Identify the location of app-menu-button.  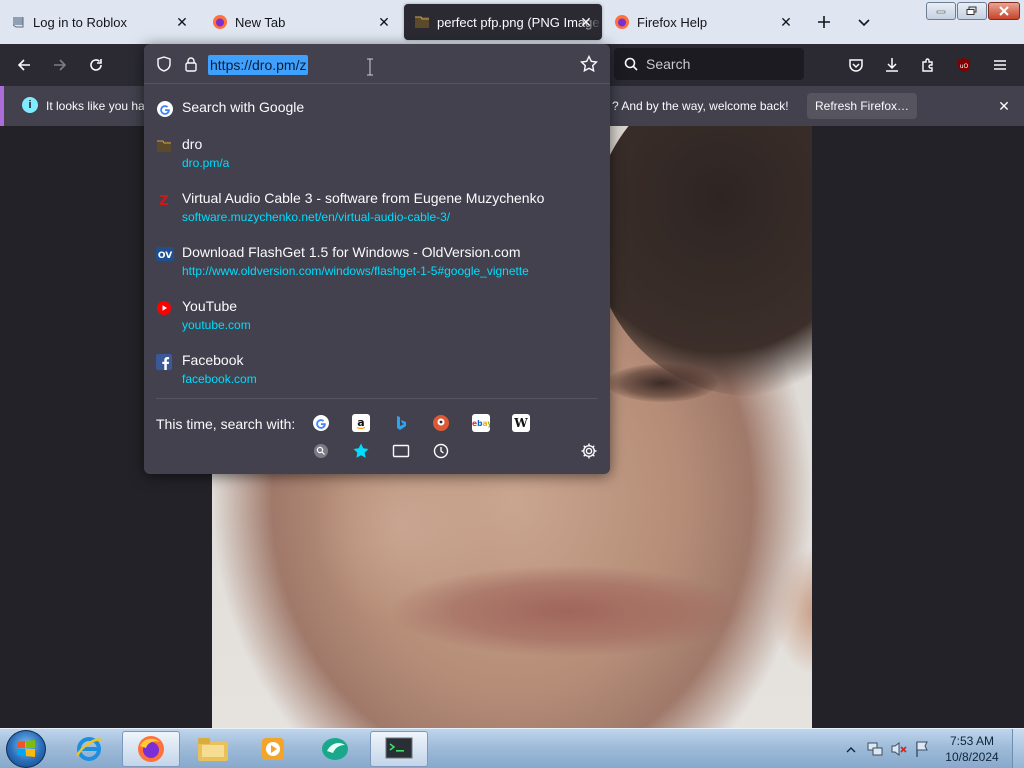
(1000, 65).